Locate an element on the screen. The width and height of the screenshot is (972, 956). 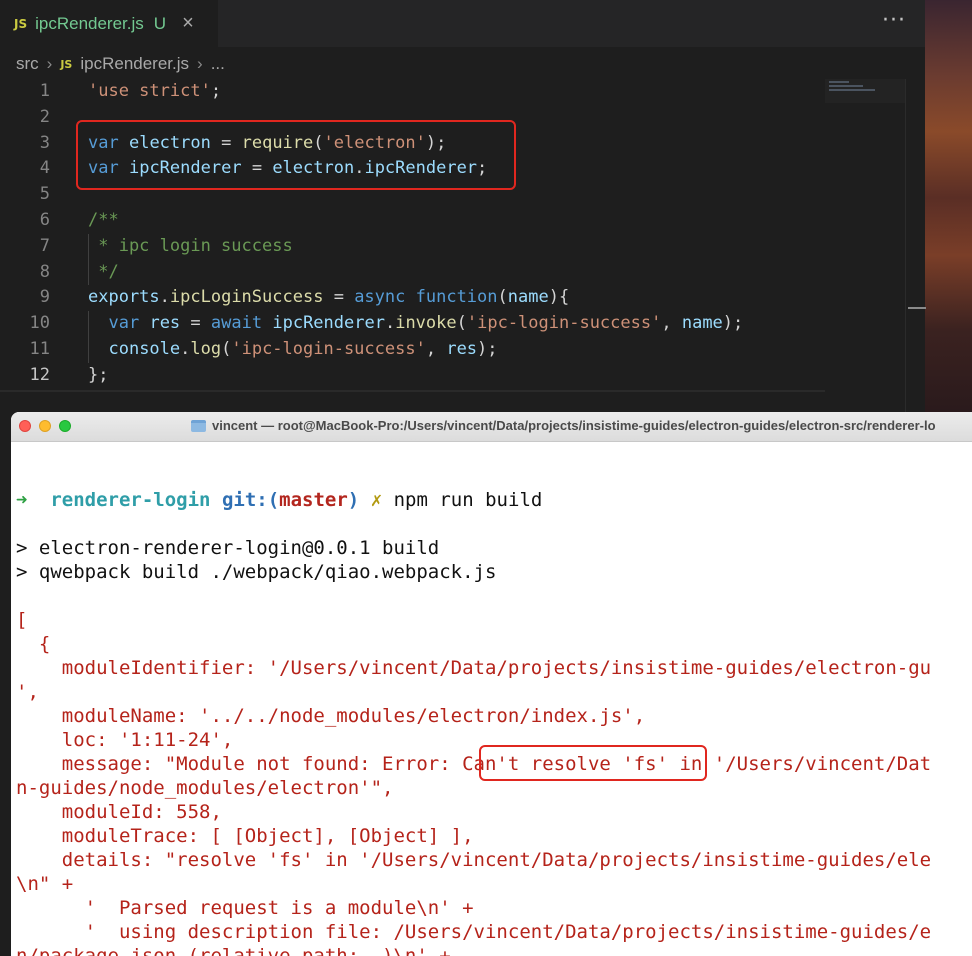
line-number: 6 is located at coordinates (44, 219).